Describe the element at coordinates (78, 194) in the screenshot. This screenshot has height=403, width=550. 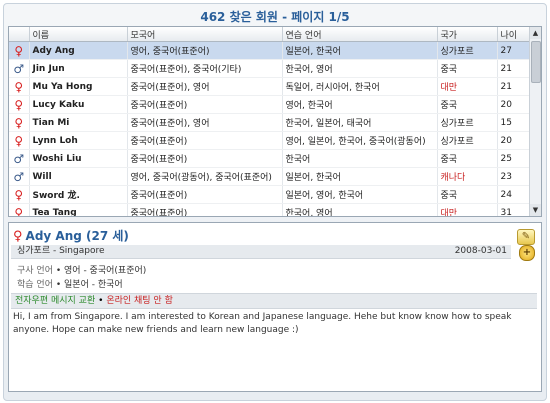
I see `row-name: Sword 龙.` at that location.